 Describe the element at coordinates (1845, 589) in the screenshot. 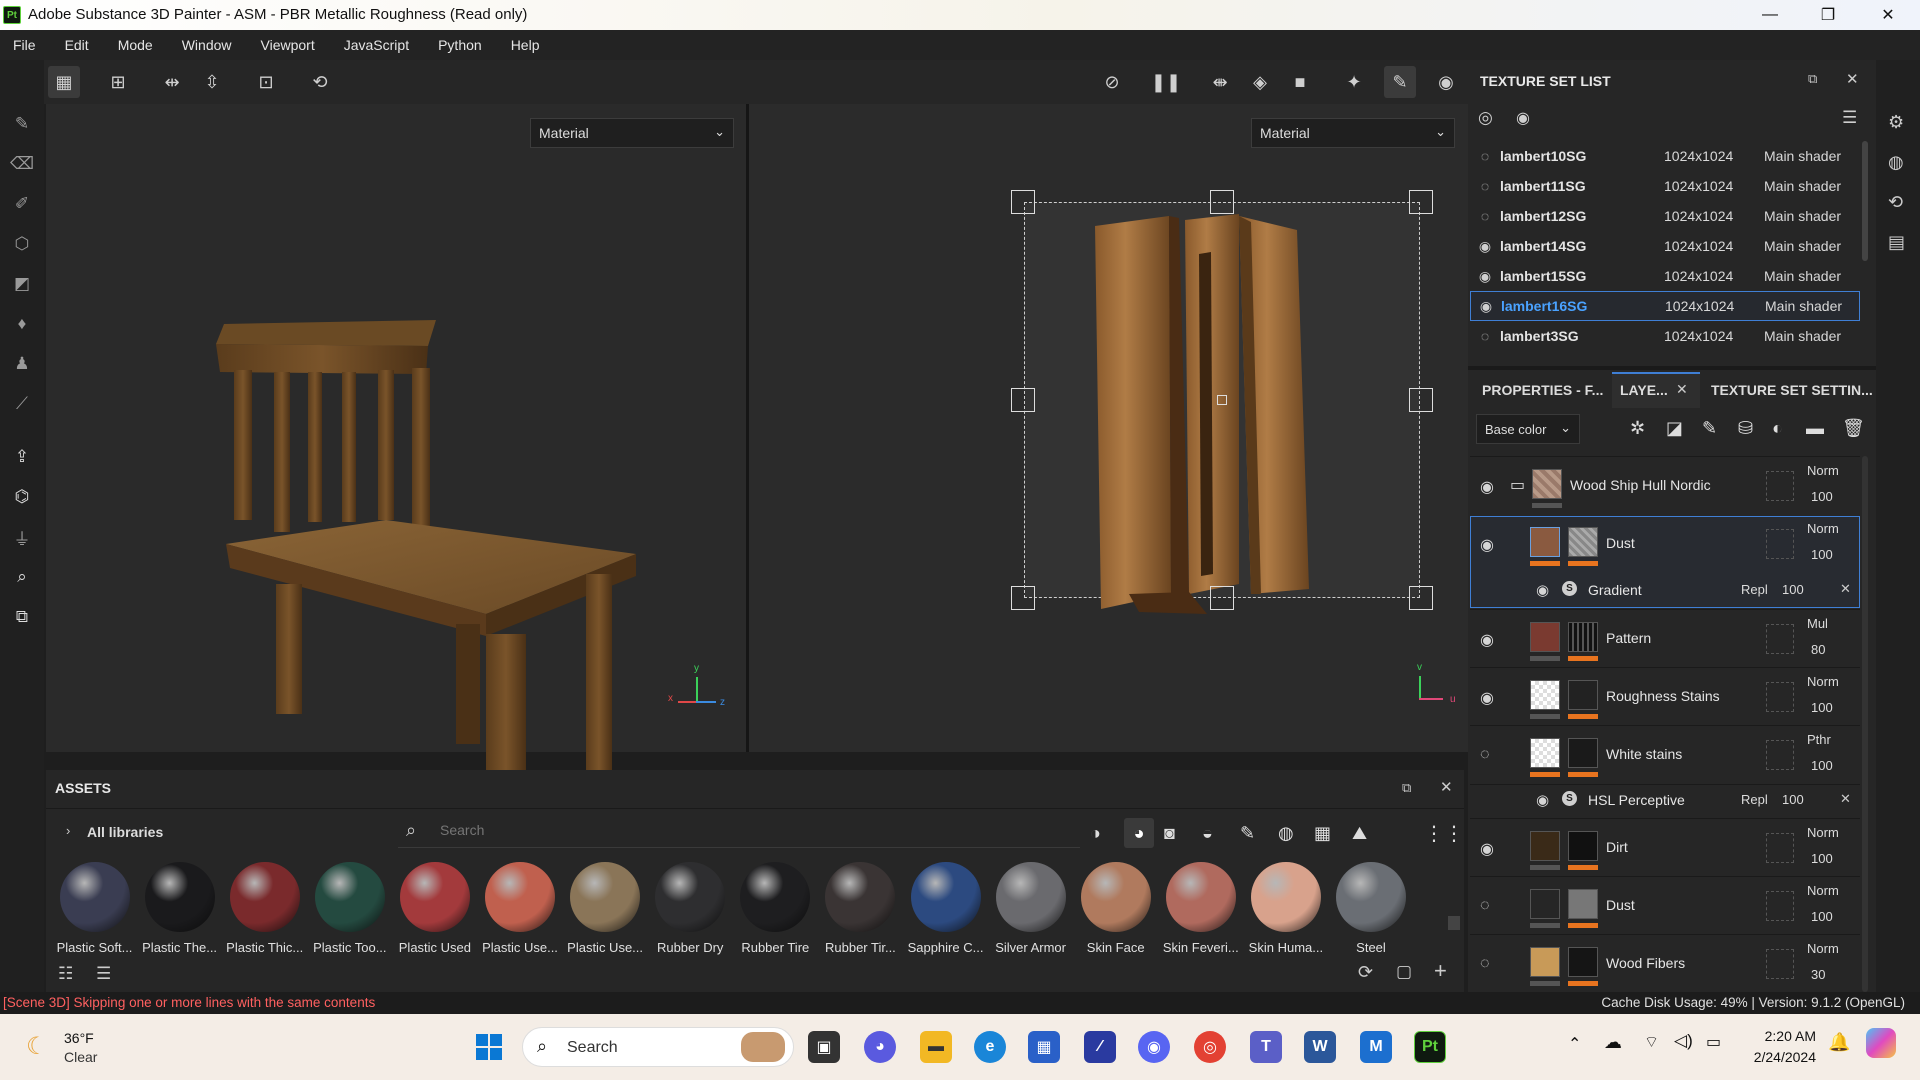

I see `remove-effect-icon: ✕` at that location.